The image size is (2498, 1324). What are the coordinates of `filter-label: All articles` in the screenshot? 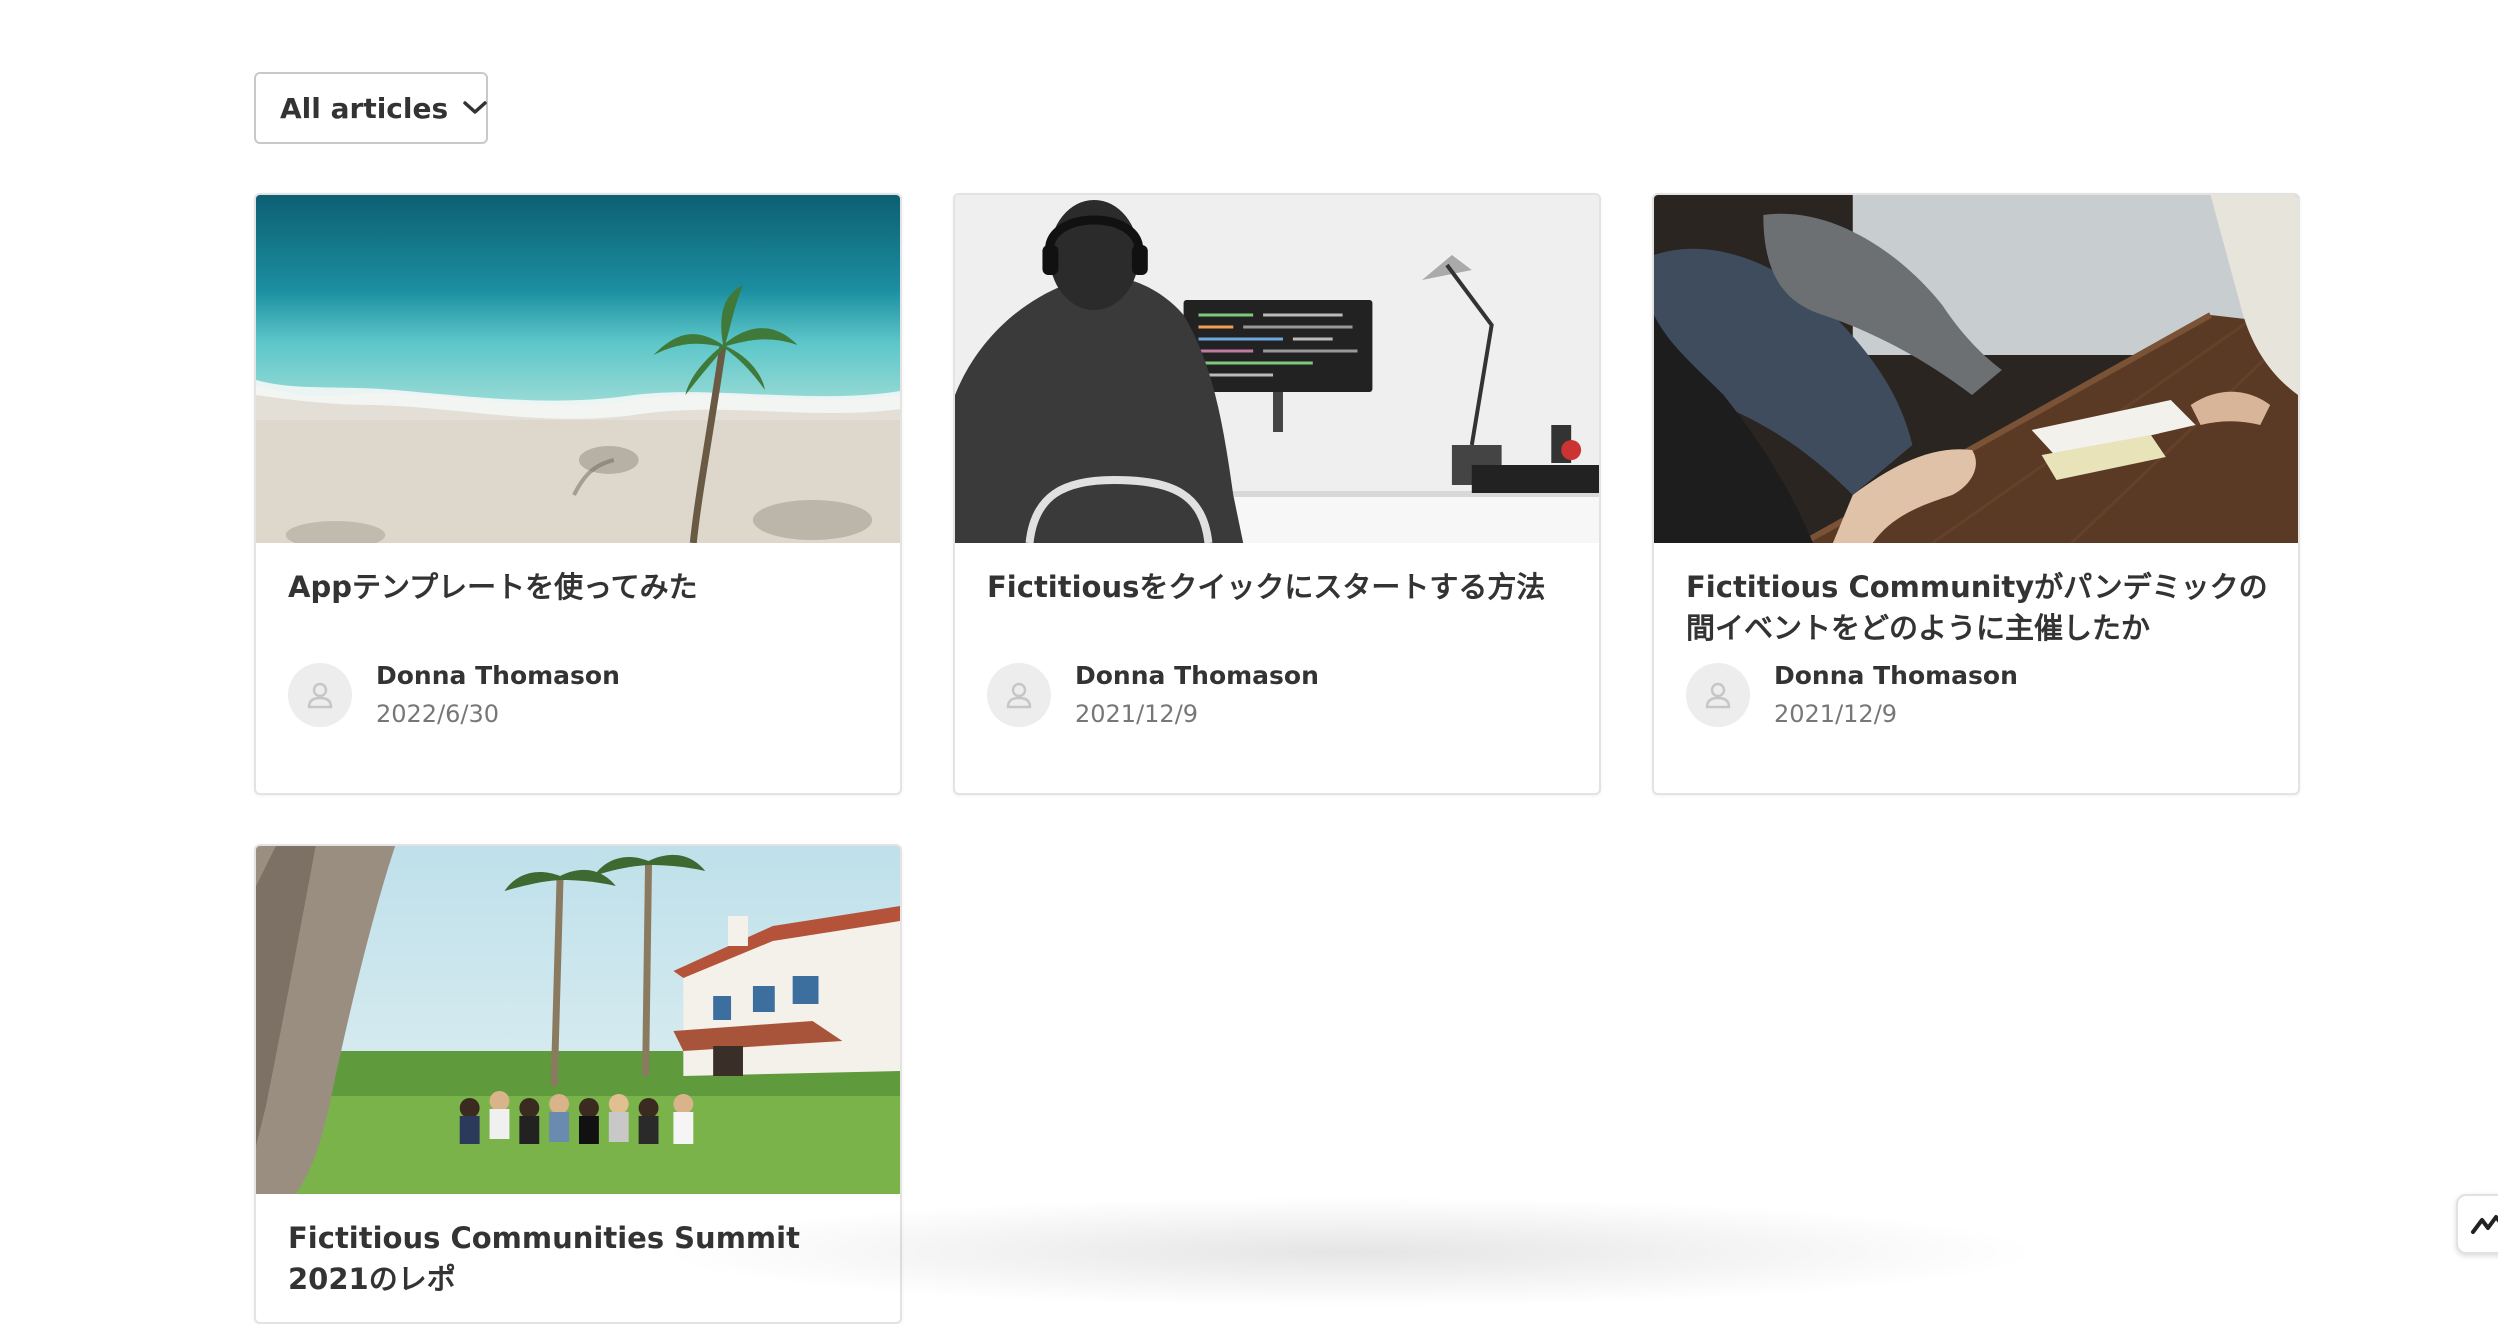 It's located at (364, 108).